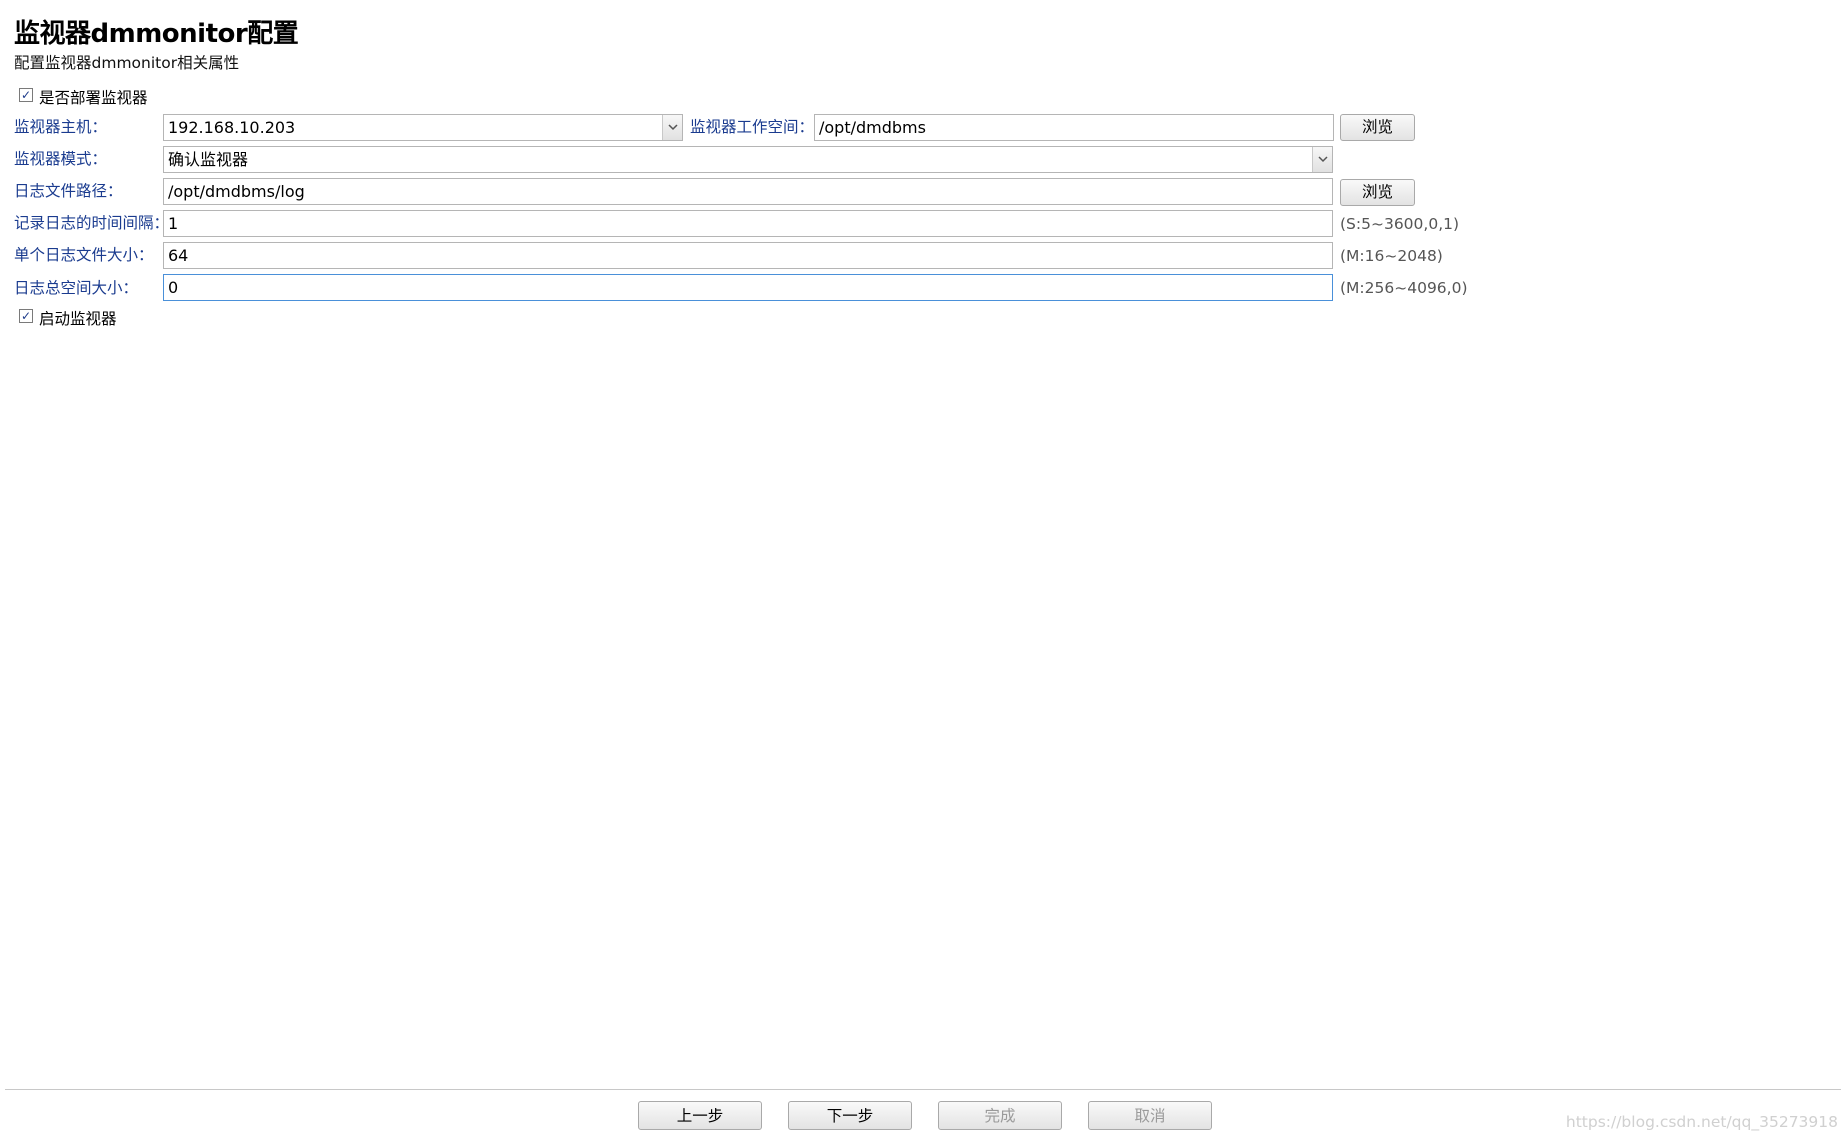  Describe the element at coordinates (61, 159) in the screenshot. I see `mode-label: 监视器模式：` at that location.